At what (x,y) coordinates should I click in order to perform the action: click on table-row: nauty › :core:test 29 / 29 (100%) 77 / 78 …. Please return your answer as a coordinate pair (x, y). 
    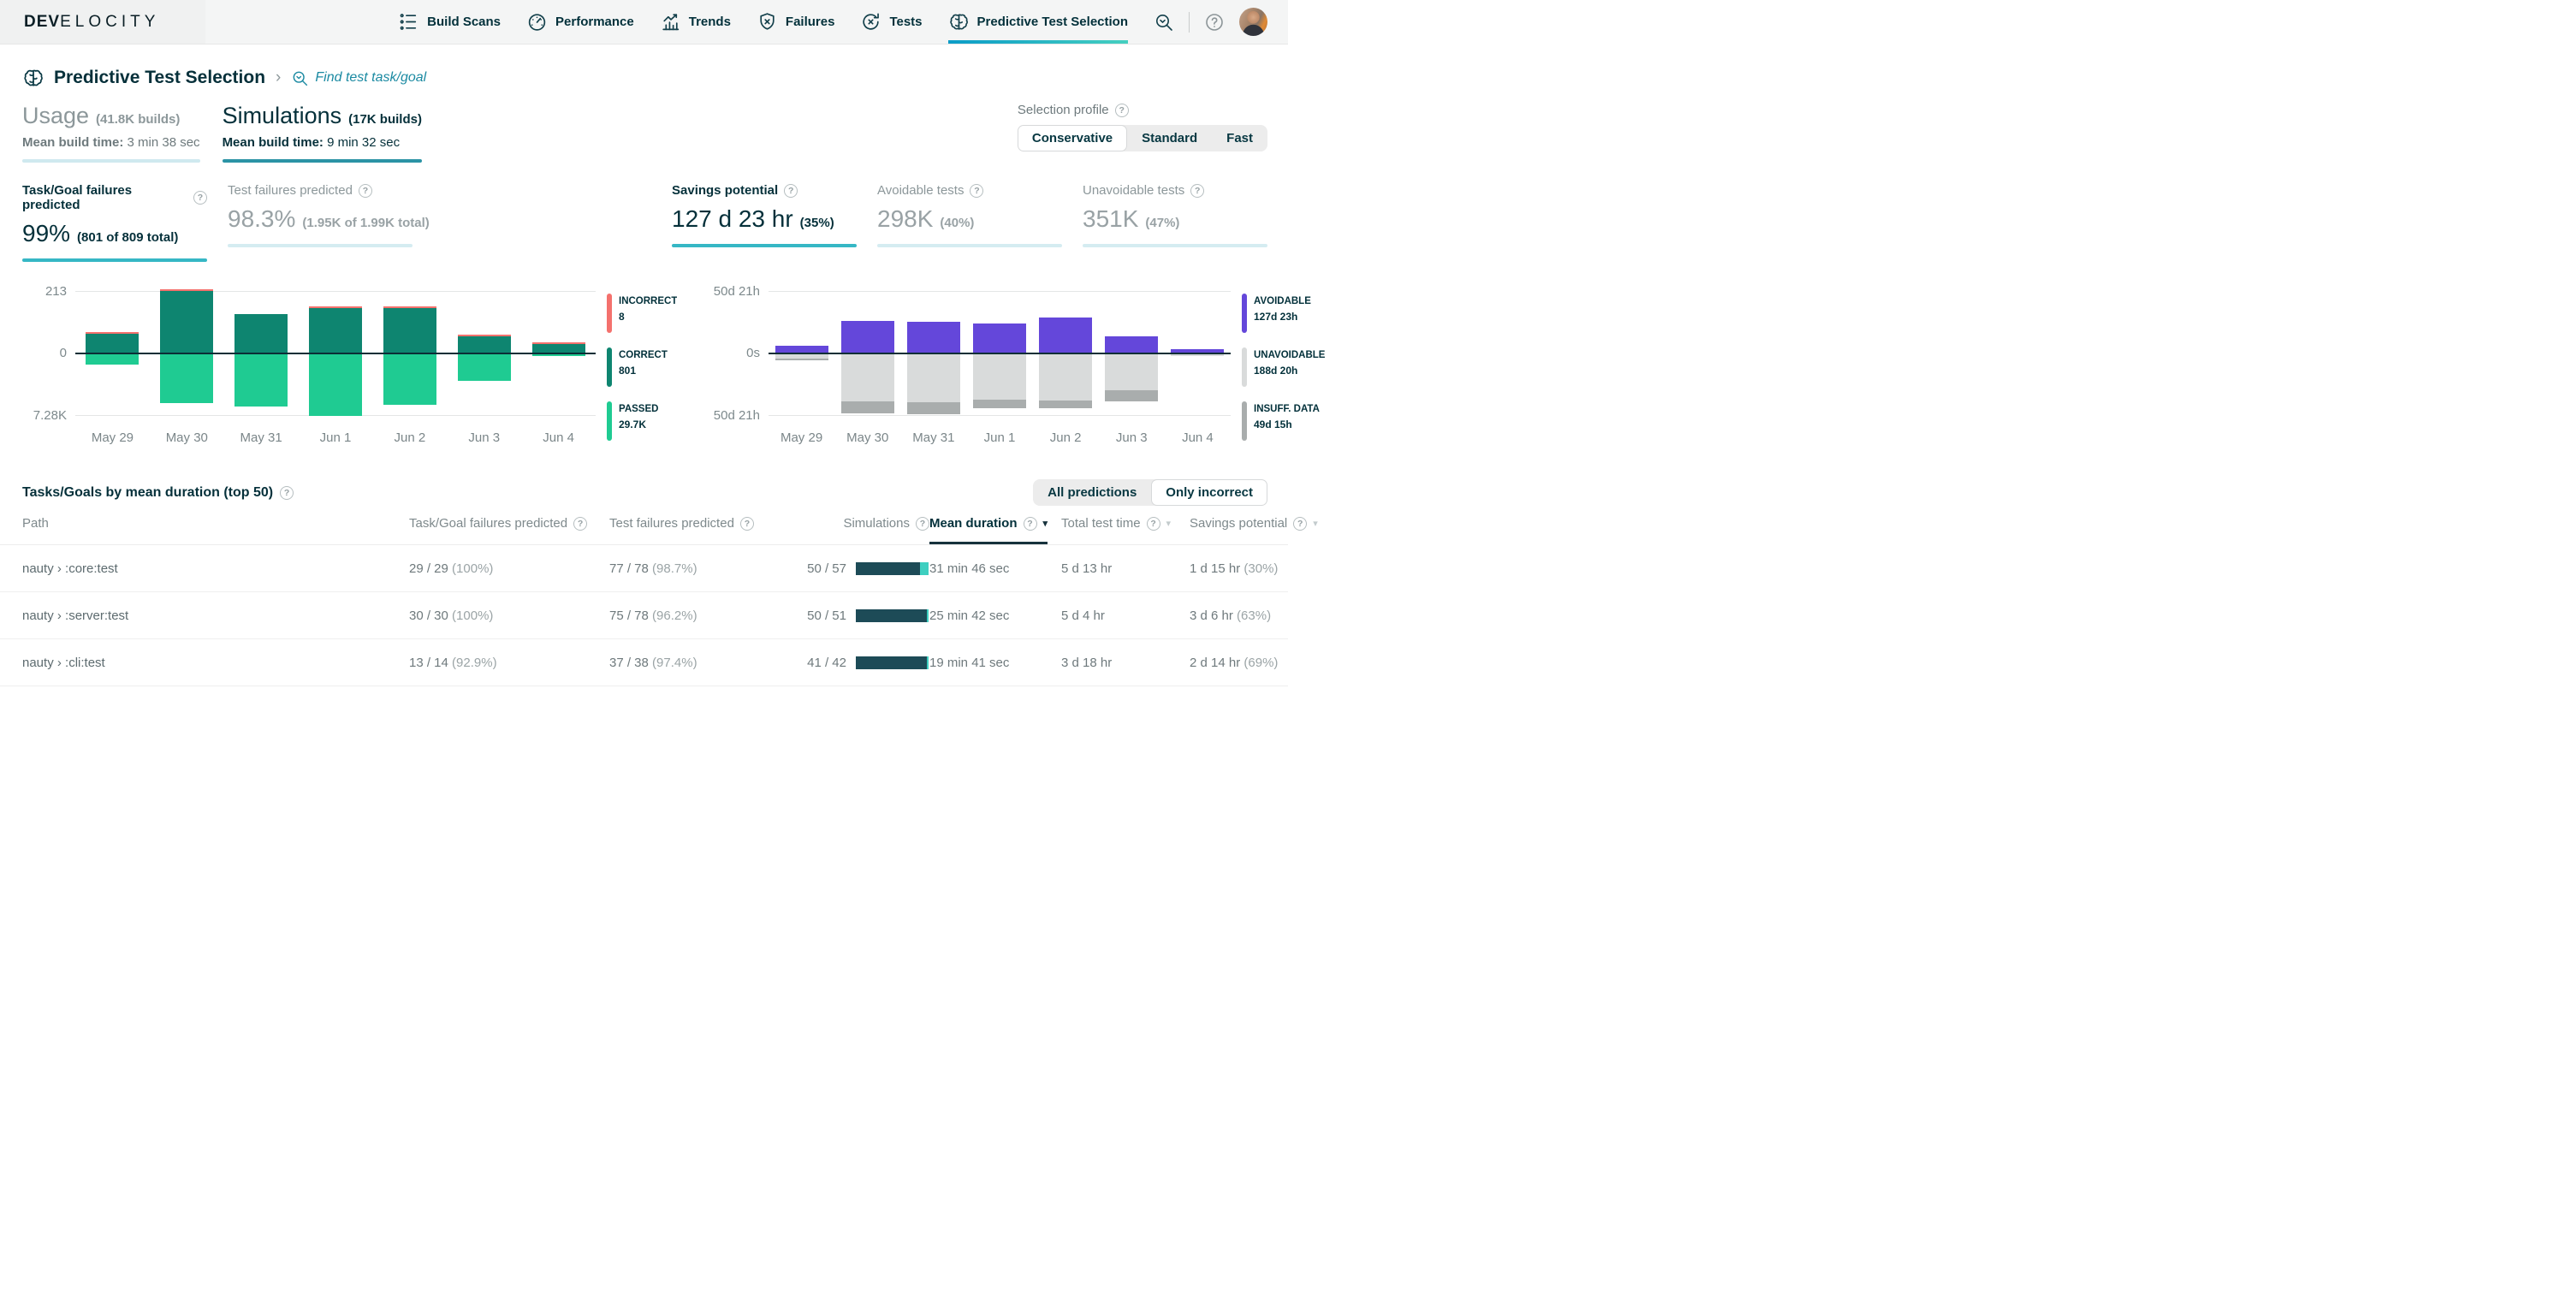
    Looking at the image, I should click on (644, 568).